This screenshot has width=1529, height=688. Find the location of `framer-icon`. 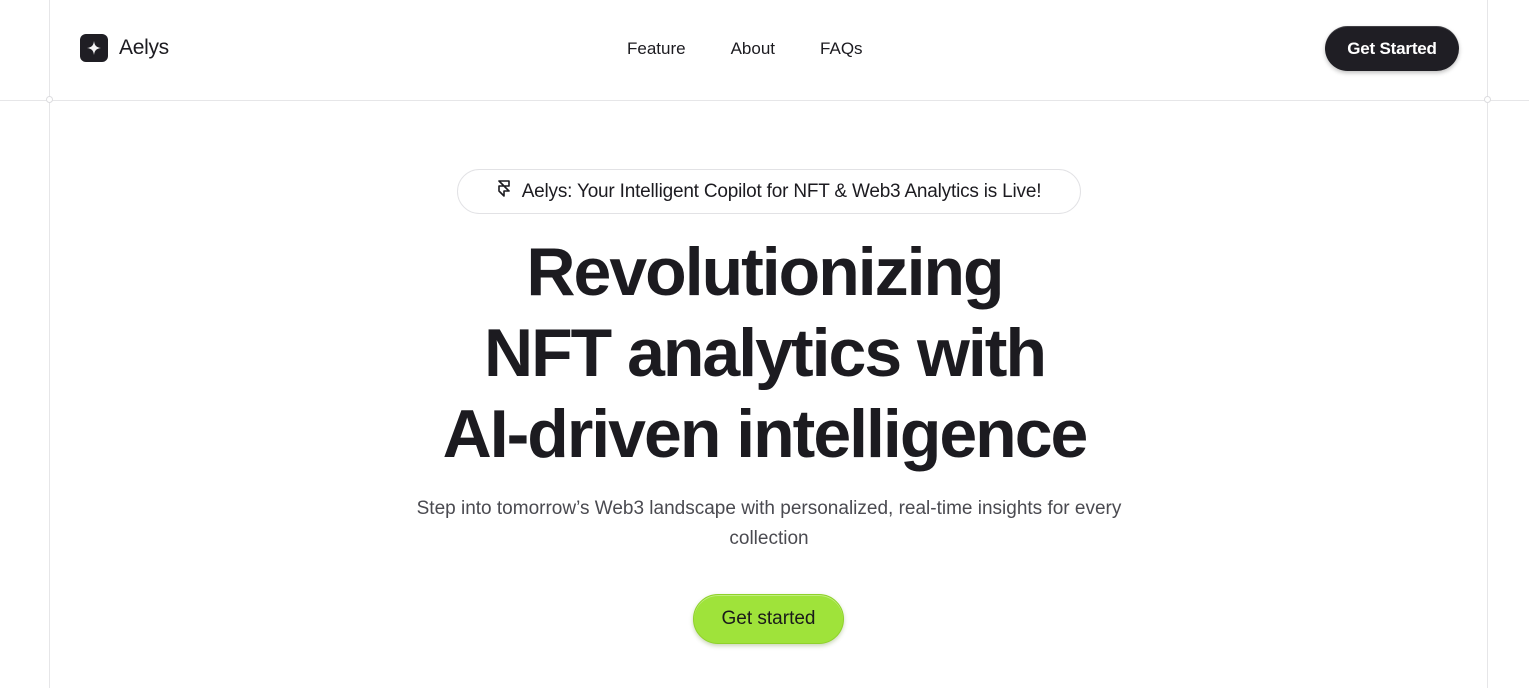

framer-icon is located at coordinates (504, 191).